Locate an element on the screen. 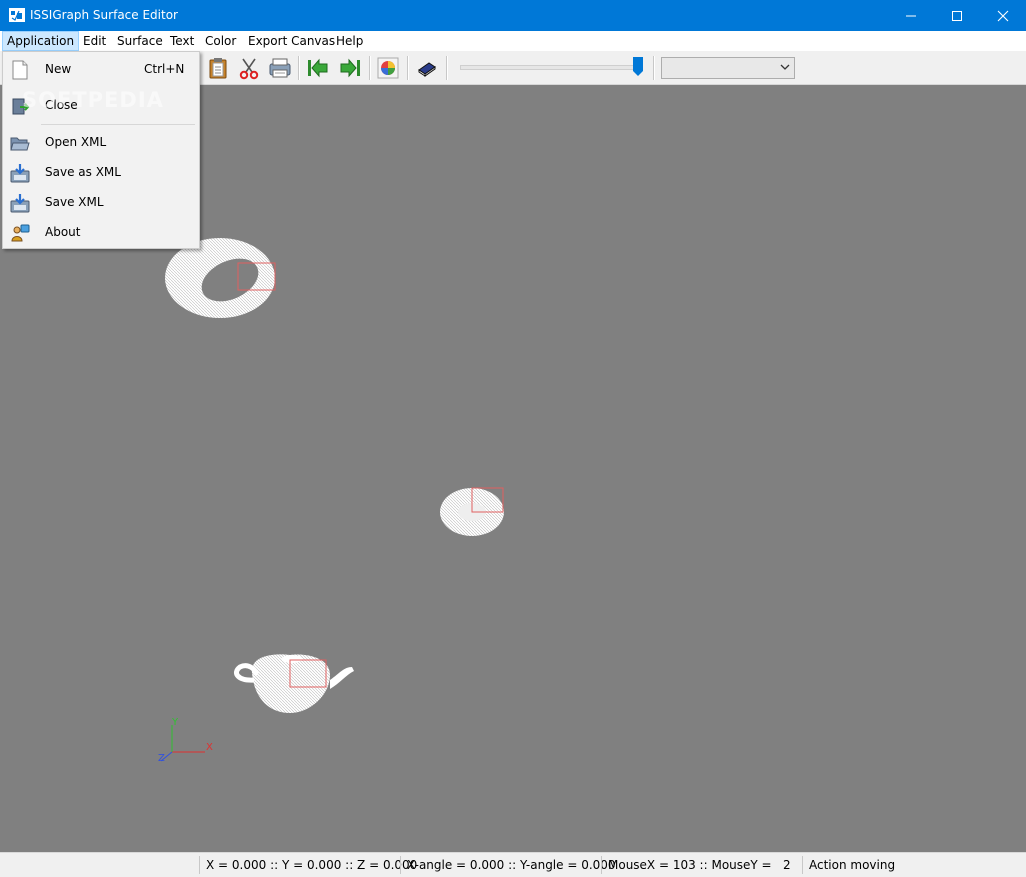 Image resolution: width=1026 pixels, height=877 pixels. next-button is located at coordinates (350, 68).